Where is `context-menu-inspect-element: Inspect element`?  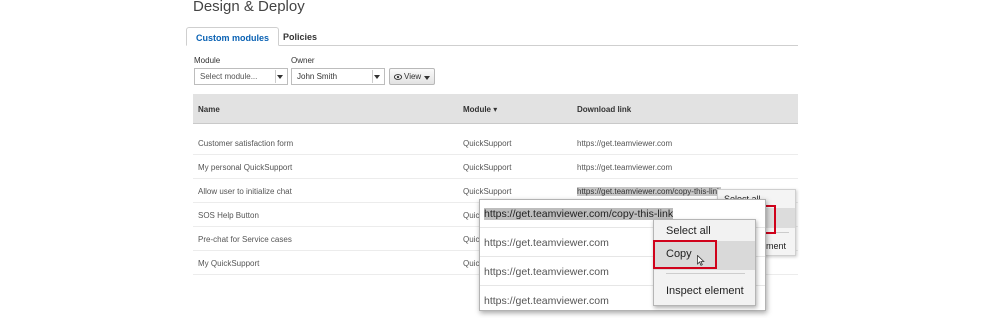 context-menu-inspect-element: Inspect element is located at coordinates (705, 291).